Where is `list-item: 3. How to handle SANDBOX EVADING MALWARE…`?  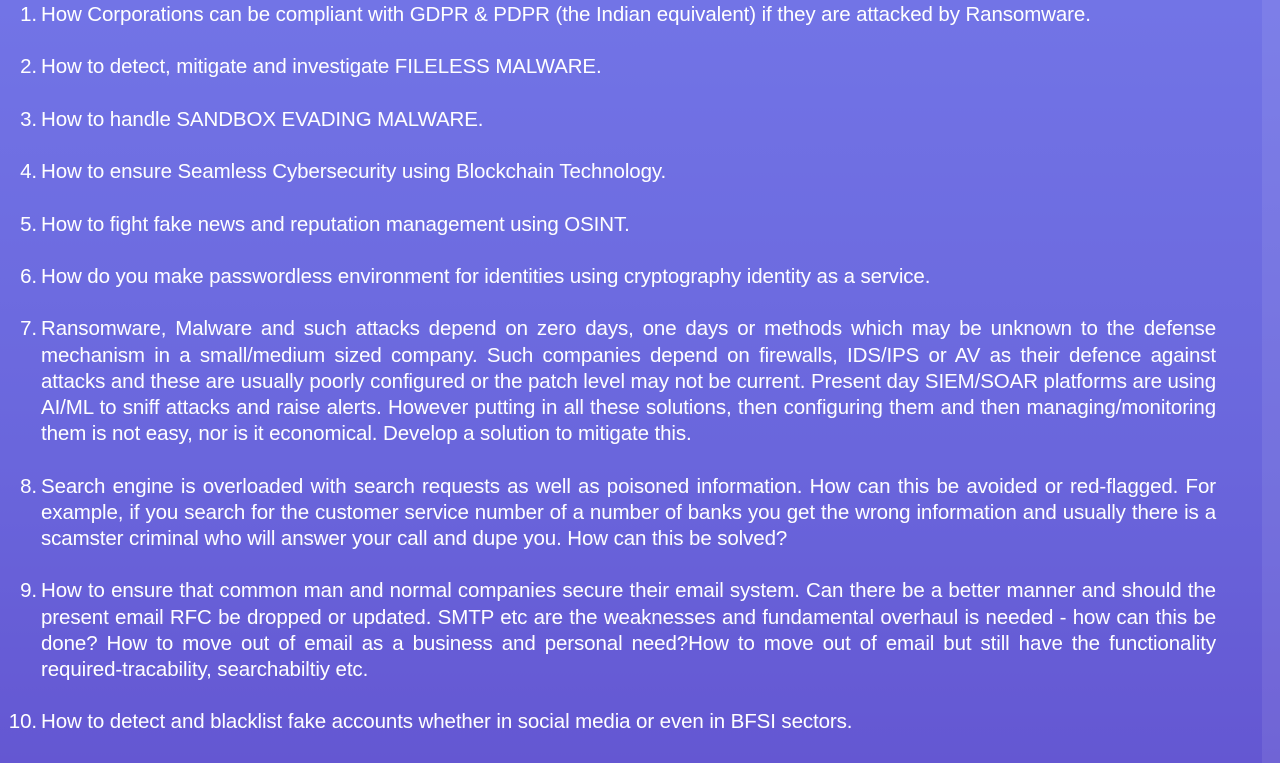
list-item: 3. How to handle SANDBOX EVADING MALWARE… is located at coordinates (608, 120).